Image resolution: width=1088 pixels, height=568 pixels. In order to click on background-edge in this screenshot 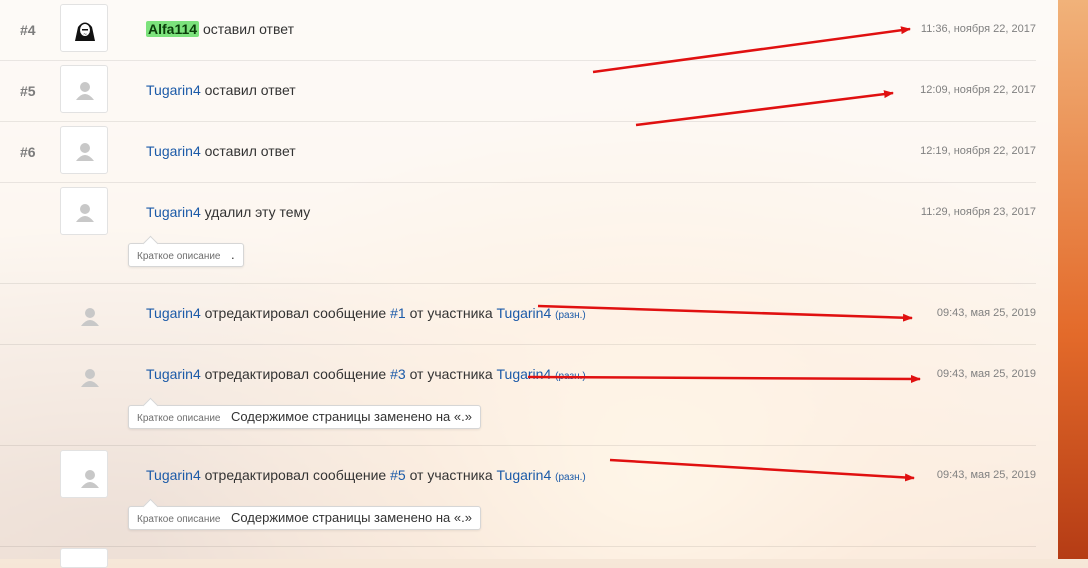, I will do `click(1073, 279)`.